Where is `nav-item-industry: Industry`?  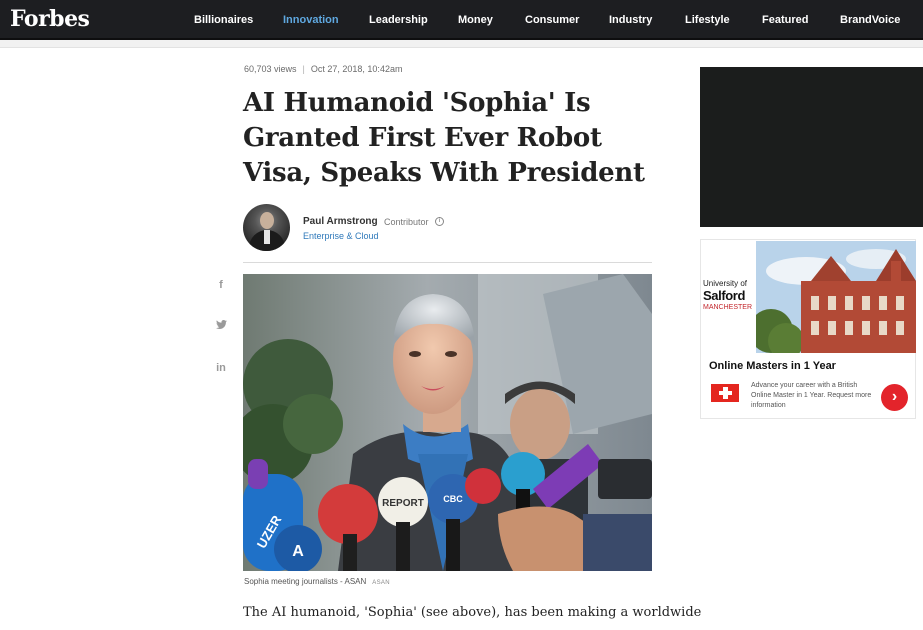 nav-item-industry: Industry is located at coordinates (630, 20).